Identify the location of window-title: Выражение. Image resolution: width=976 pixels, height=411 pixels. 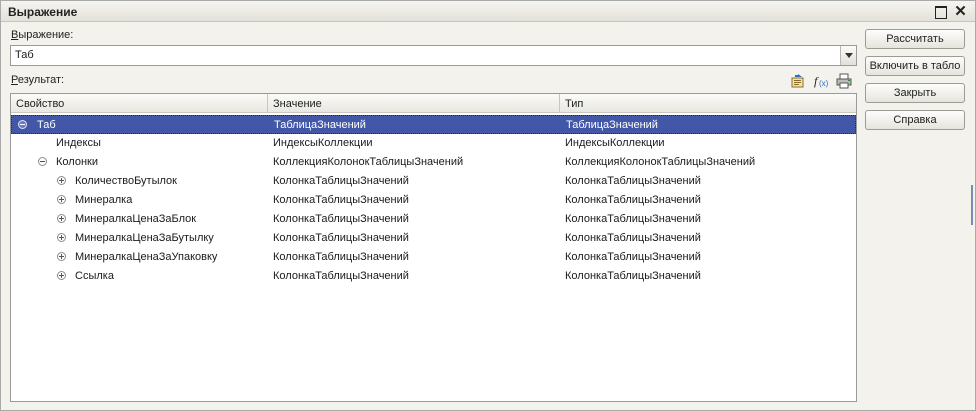
(43, 12).